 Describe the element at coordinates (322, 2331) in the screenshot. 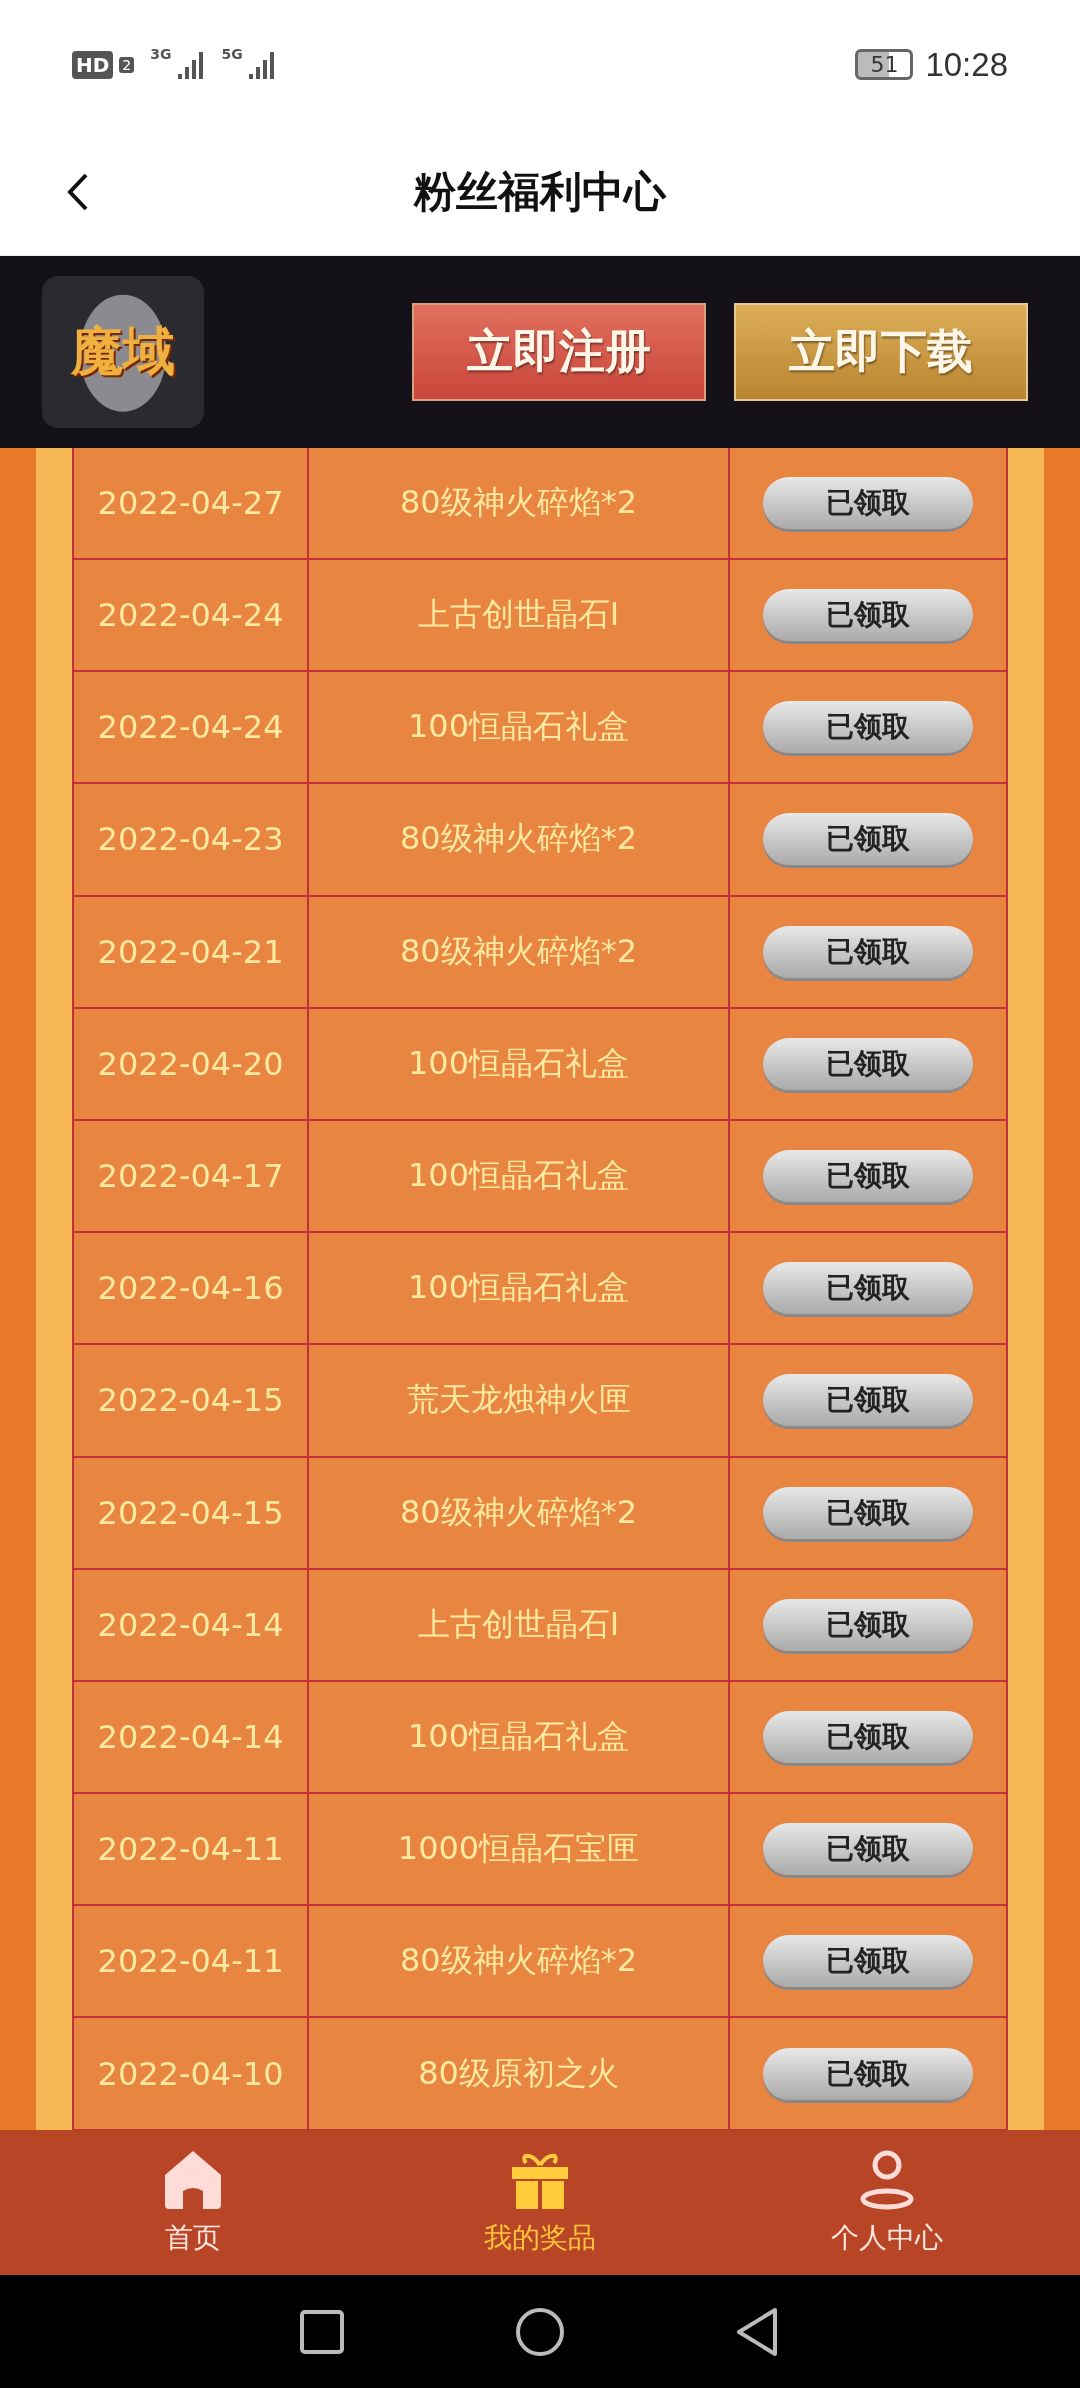

I see `recent-apps-icon` at that location.